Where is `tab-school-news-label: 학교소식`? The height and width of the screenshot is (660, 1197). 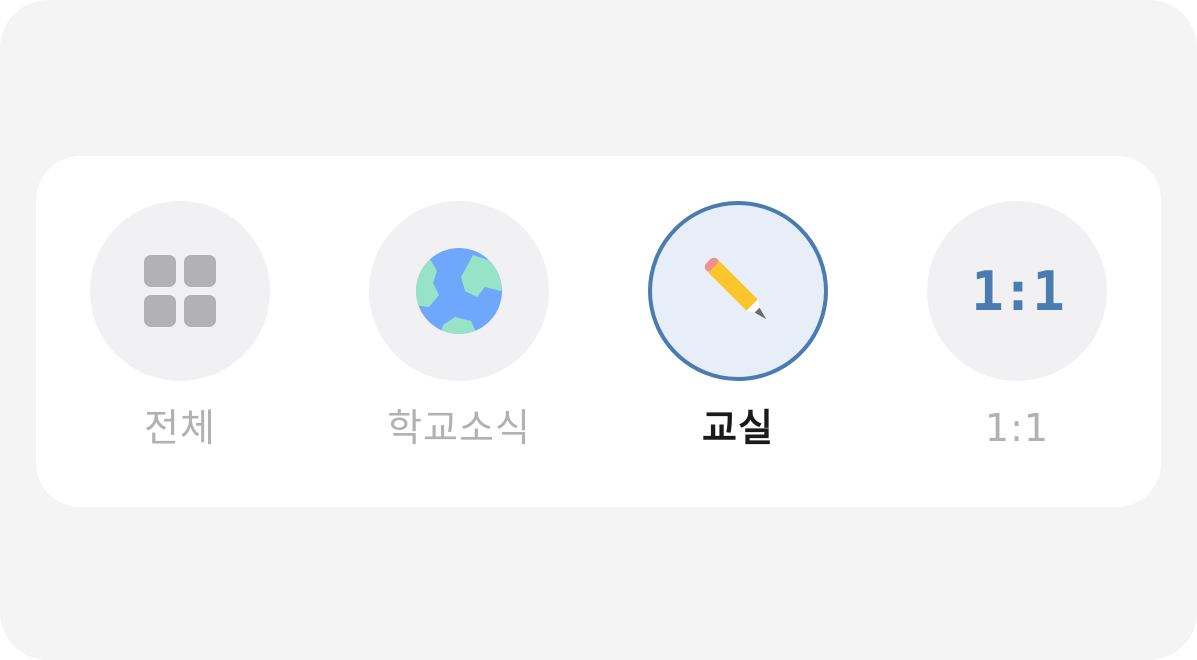
tab-school-news-label: 학교소식 is located at coordinates (459, 428).